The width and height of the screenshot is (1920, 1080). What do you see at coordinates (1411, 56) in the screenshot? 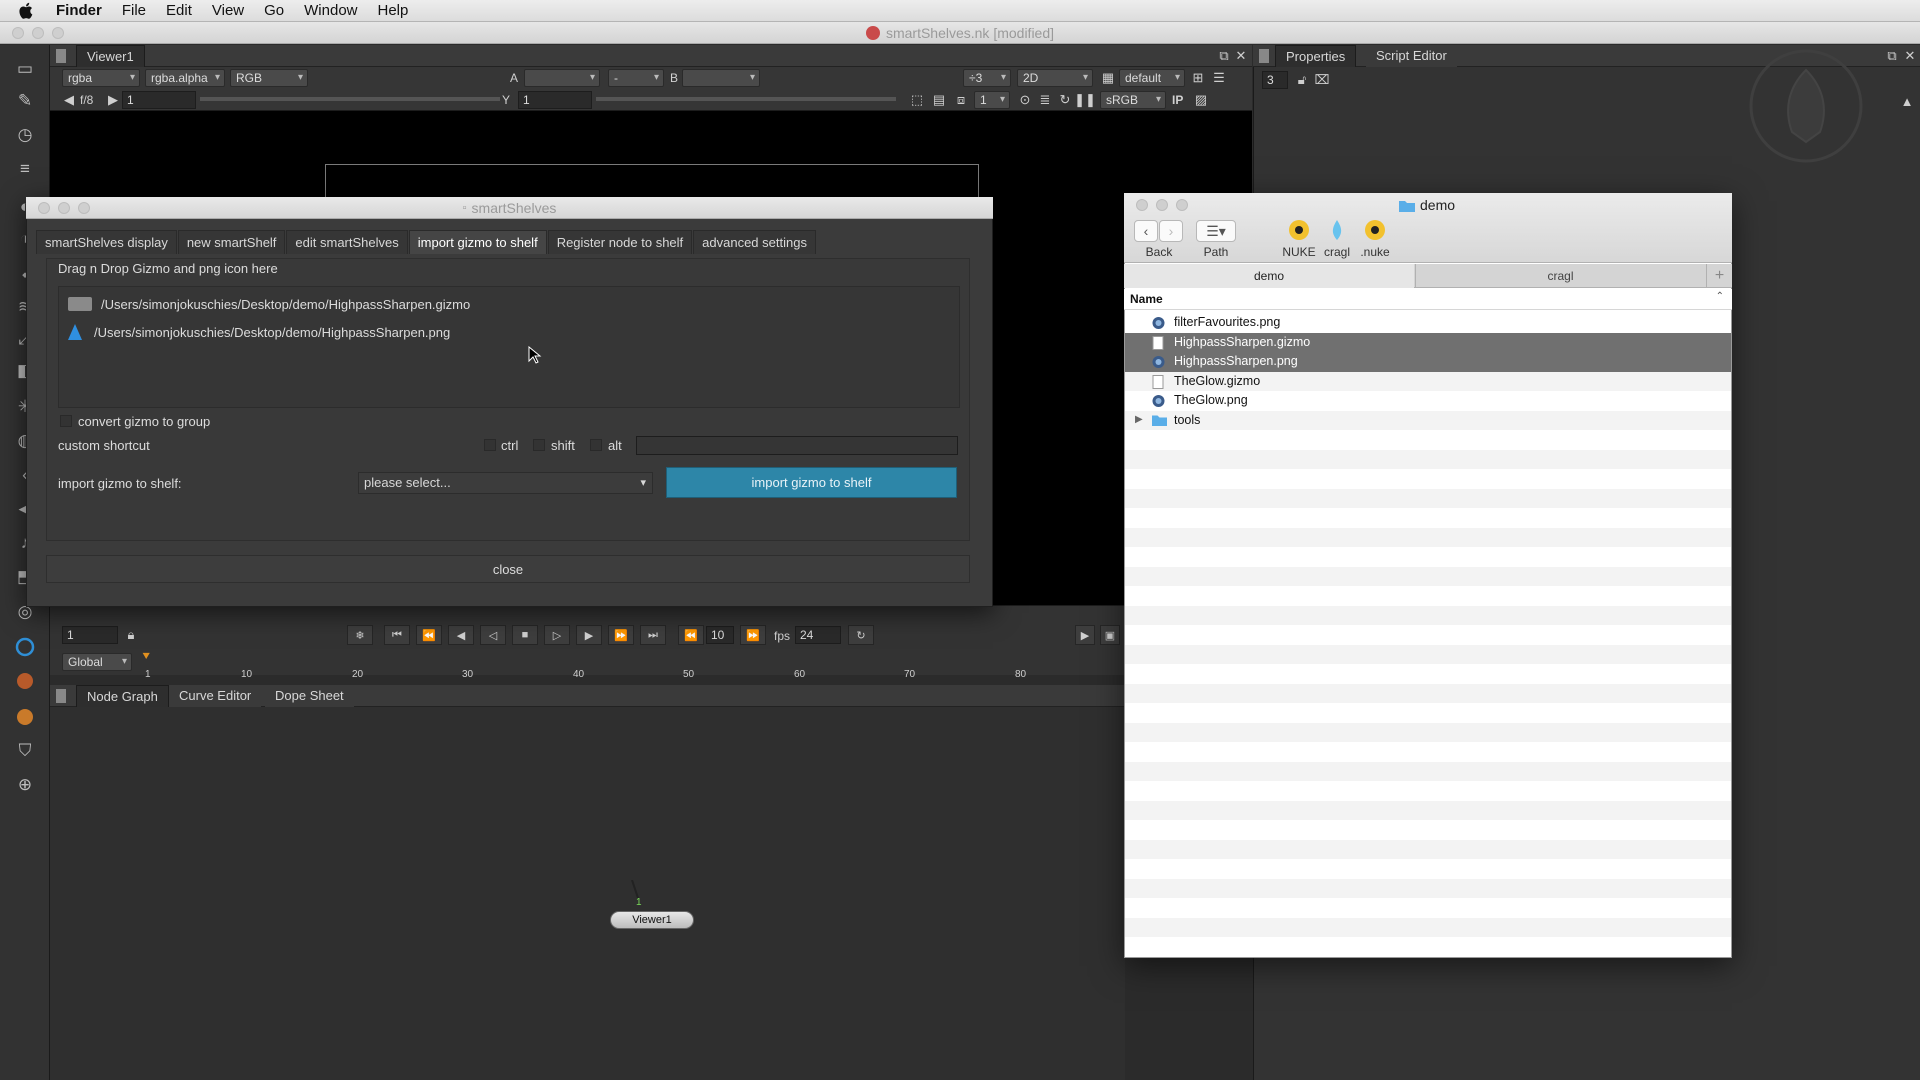
I see `tab-script-editor: Script Editor` at bounding box center [1411, 56].